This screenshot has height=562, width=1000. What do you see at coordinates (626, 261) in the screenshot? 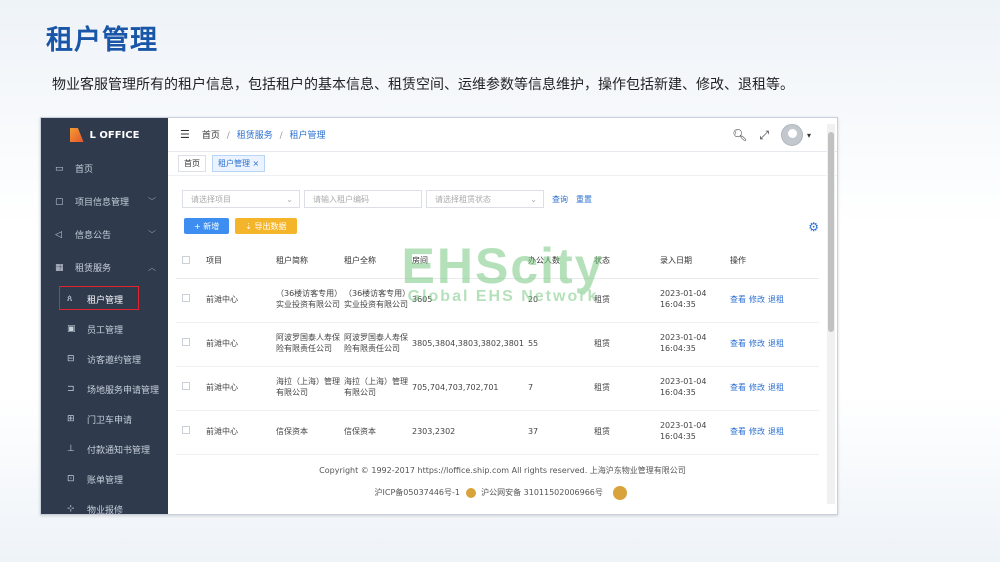
I see `col-status: 状态` at bounding box center [626, 261].